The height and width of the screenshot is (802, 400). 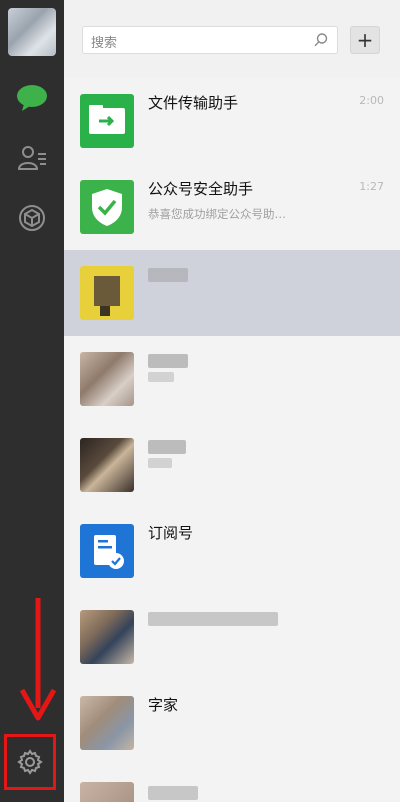 I want to click on chat-item: 字家, so click(x=232, y=723).